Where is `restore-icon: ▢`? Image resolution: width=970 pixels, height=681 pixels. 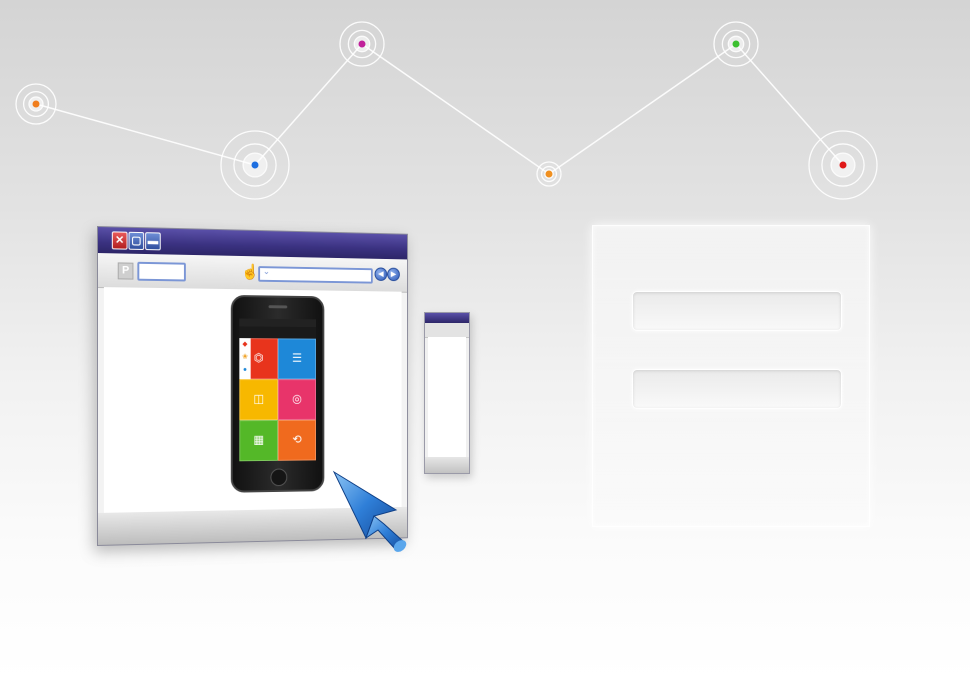
restore-icon: ▢ is located at coordinates (137, 241).